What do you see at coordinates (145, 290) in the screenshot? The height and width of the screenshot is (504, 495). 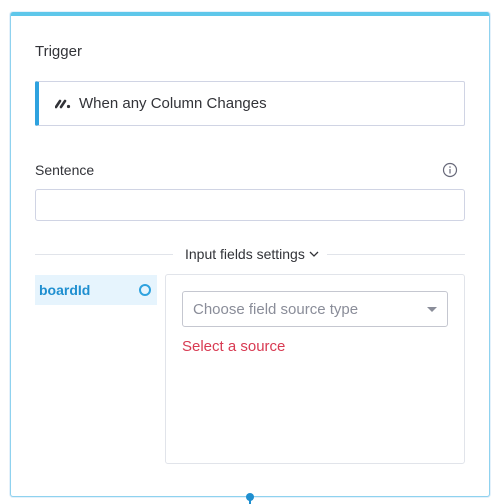 I see `status-ring-icon` at bounding box center [145, 290].